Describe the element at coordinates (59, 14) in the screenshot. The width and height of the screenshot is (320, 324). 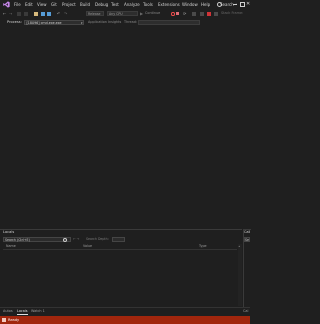
I see `undo-icon: ↶` at that location.